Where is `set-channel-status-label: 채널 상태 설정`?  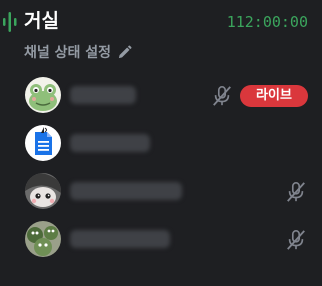
set-channel-status-label: 채널 상태 설정 is located at coordinates (68, 53).